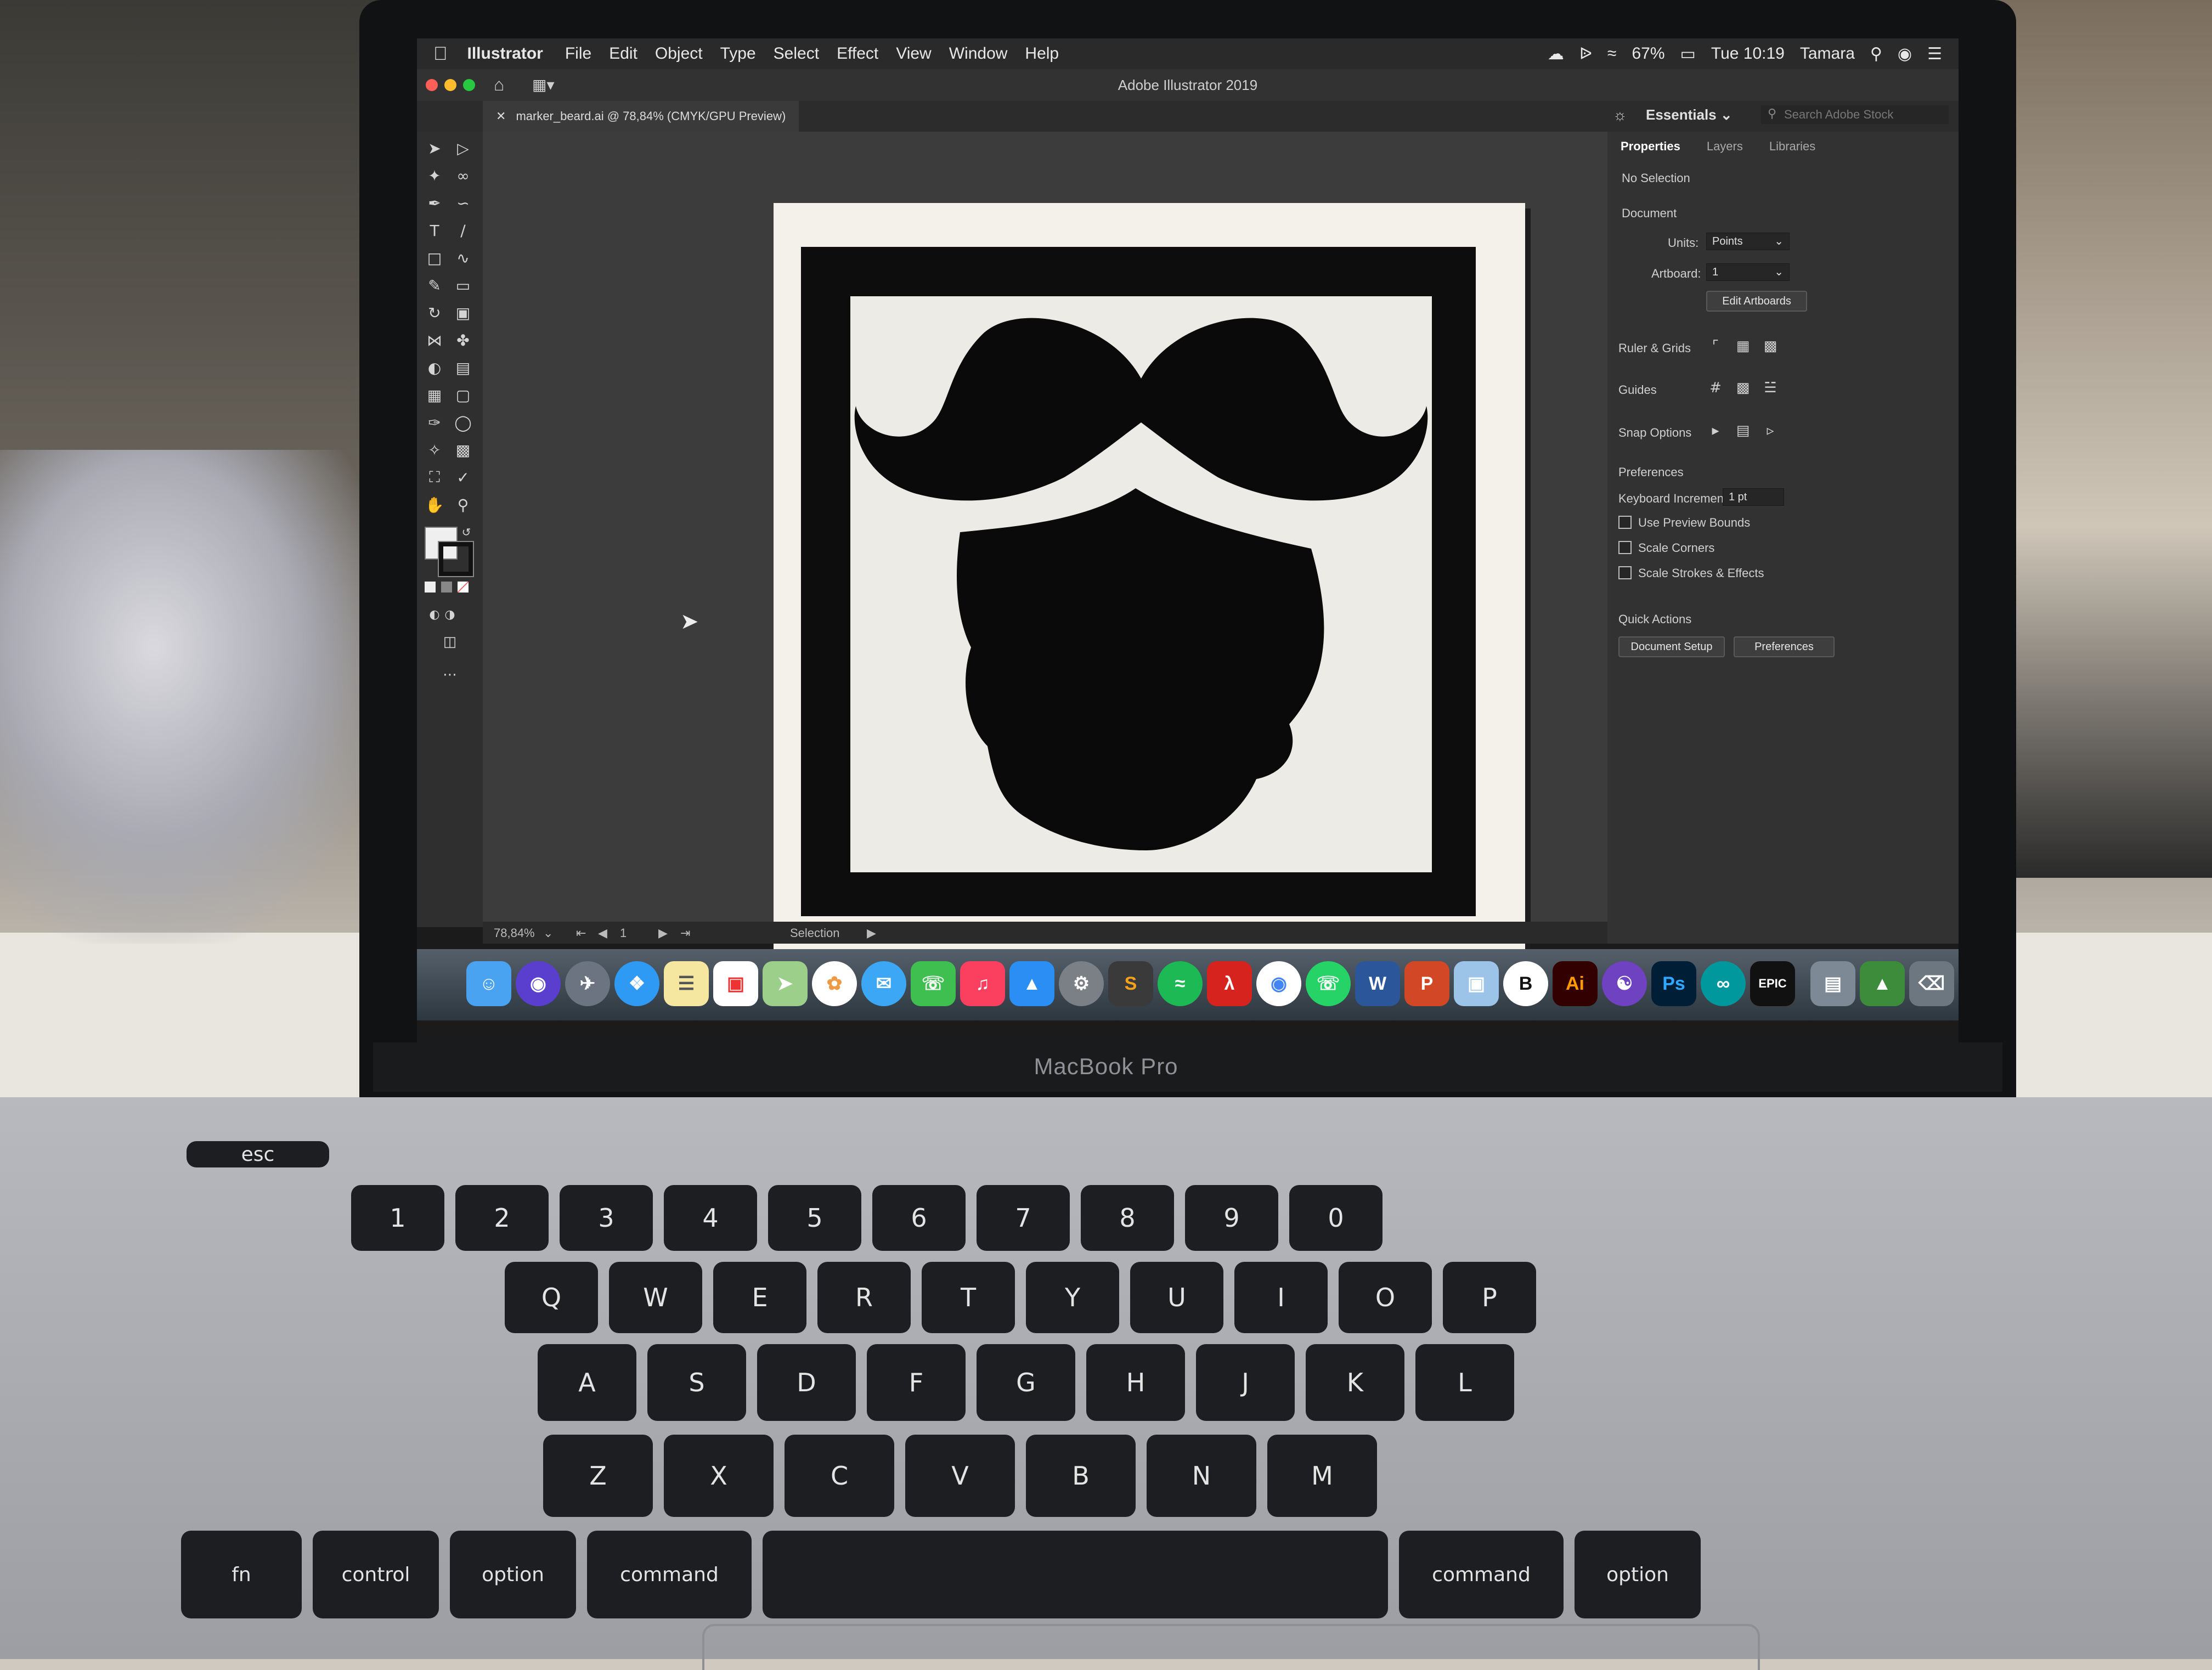 Image resolution: width=2212 pixels, height=1670 pixels. I want to click on smart-guides-icon: ☱, so click(1771, 388).